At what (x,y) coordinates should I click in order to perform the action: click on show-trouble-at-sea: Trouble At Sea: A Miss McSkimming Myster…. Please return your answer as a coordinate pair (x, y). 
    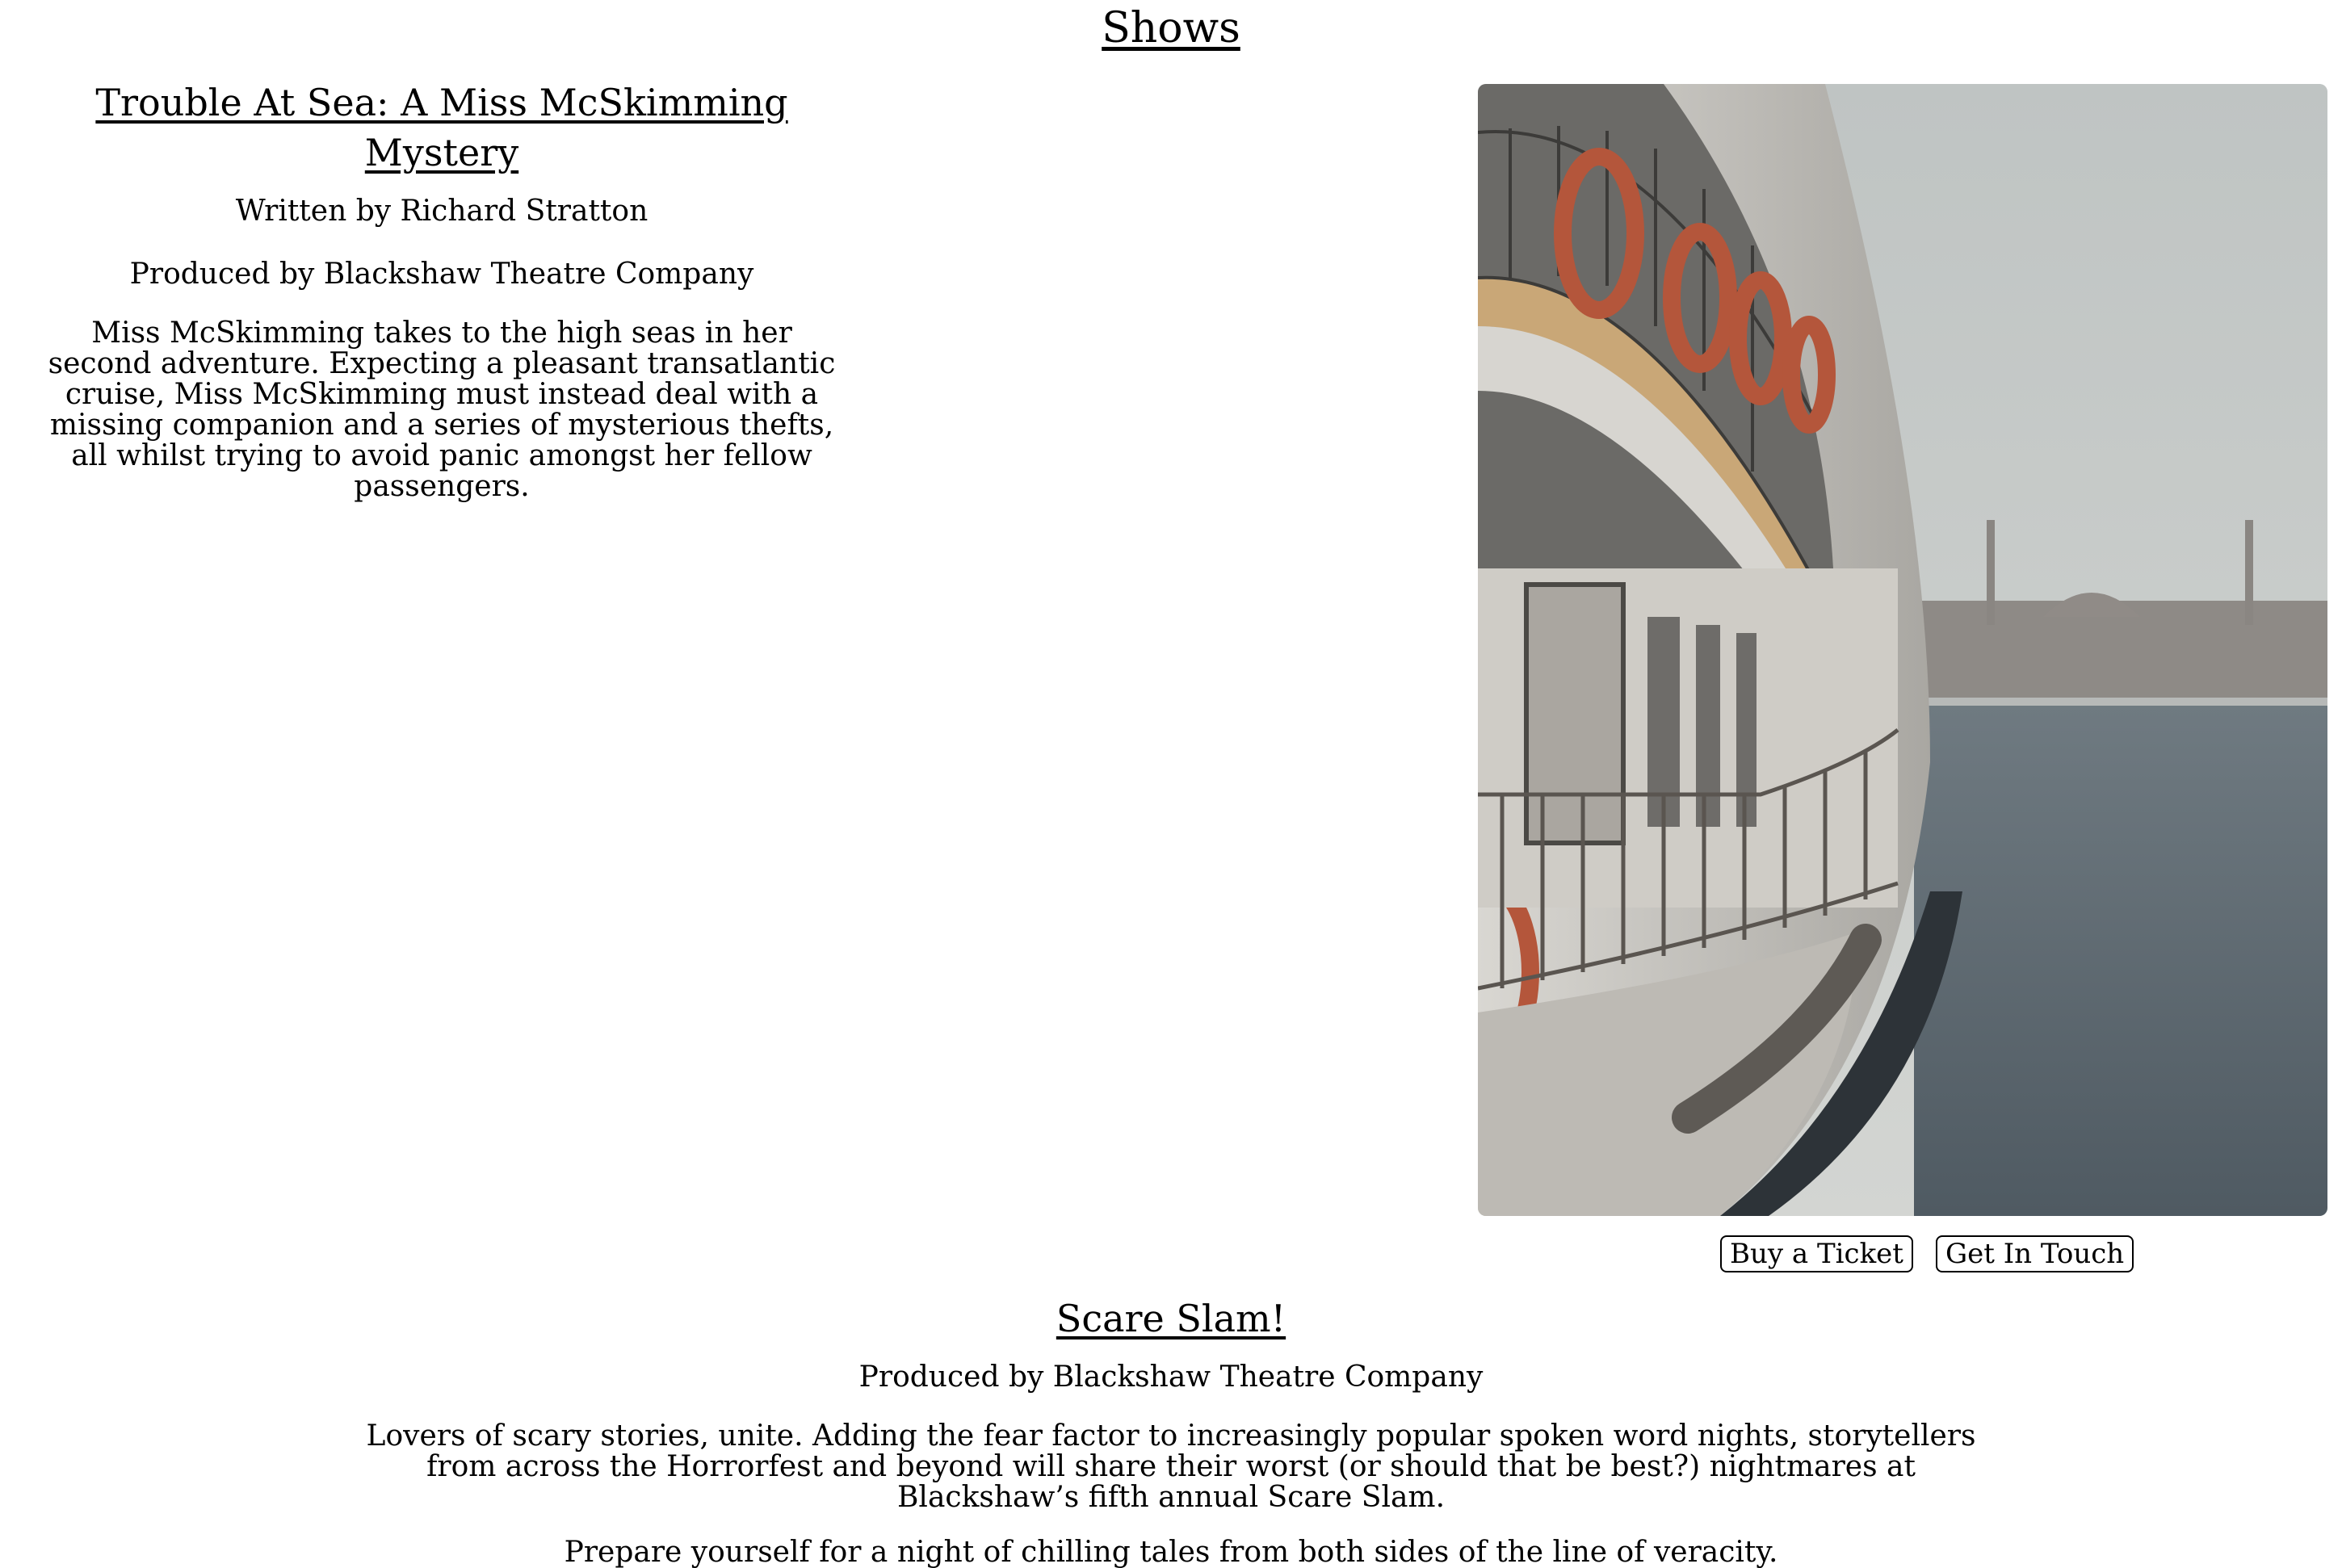
    Looking at the image, I should click on (442, 290).